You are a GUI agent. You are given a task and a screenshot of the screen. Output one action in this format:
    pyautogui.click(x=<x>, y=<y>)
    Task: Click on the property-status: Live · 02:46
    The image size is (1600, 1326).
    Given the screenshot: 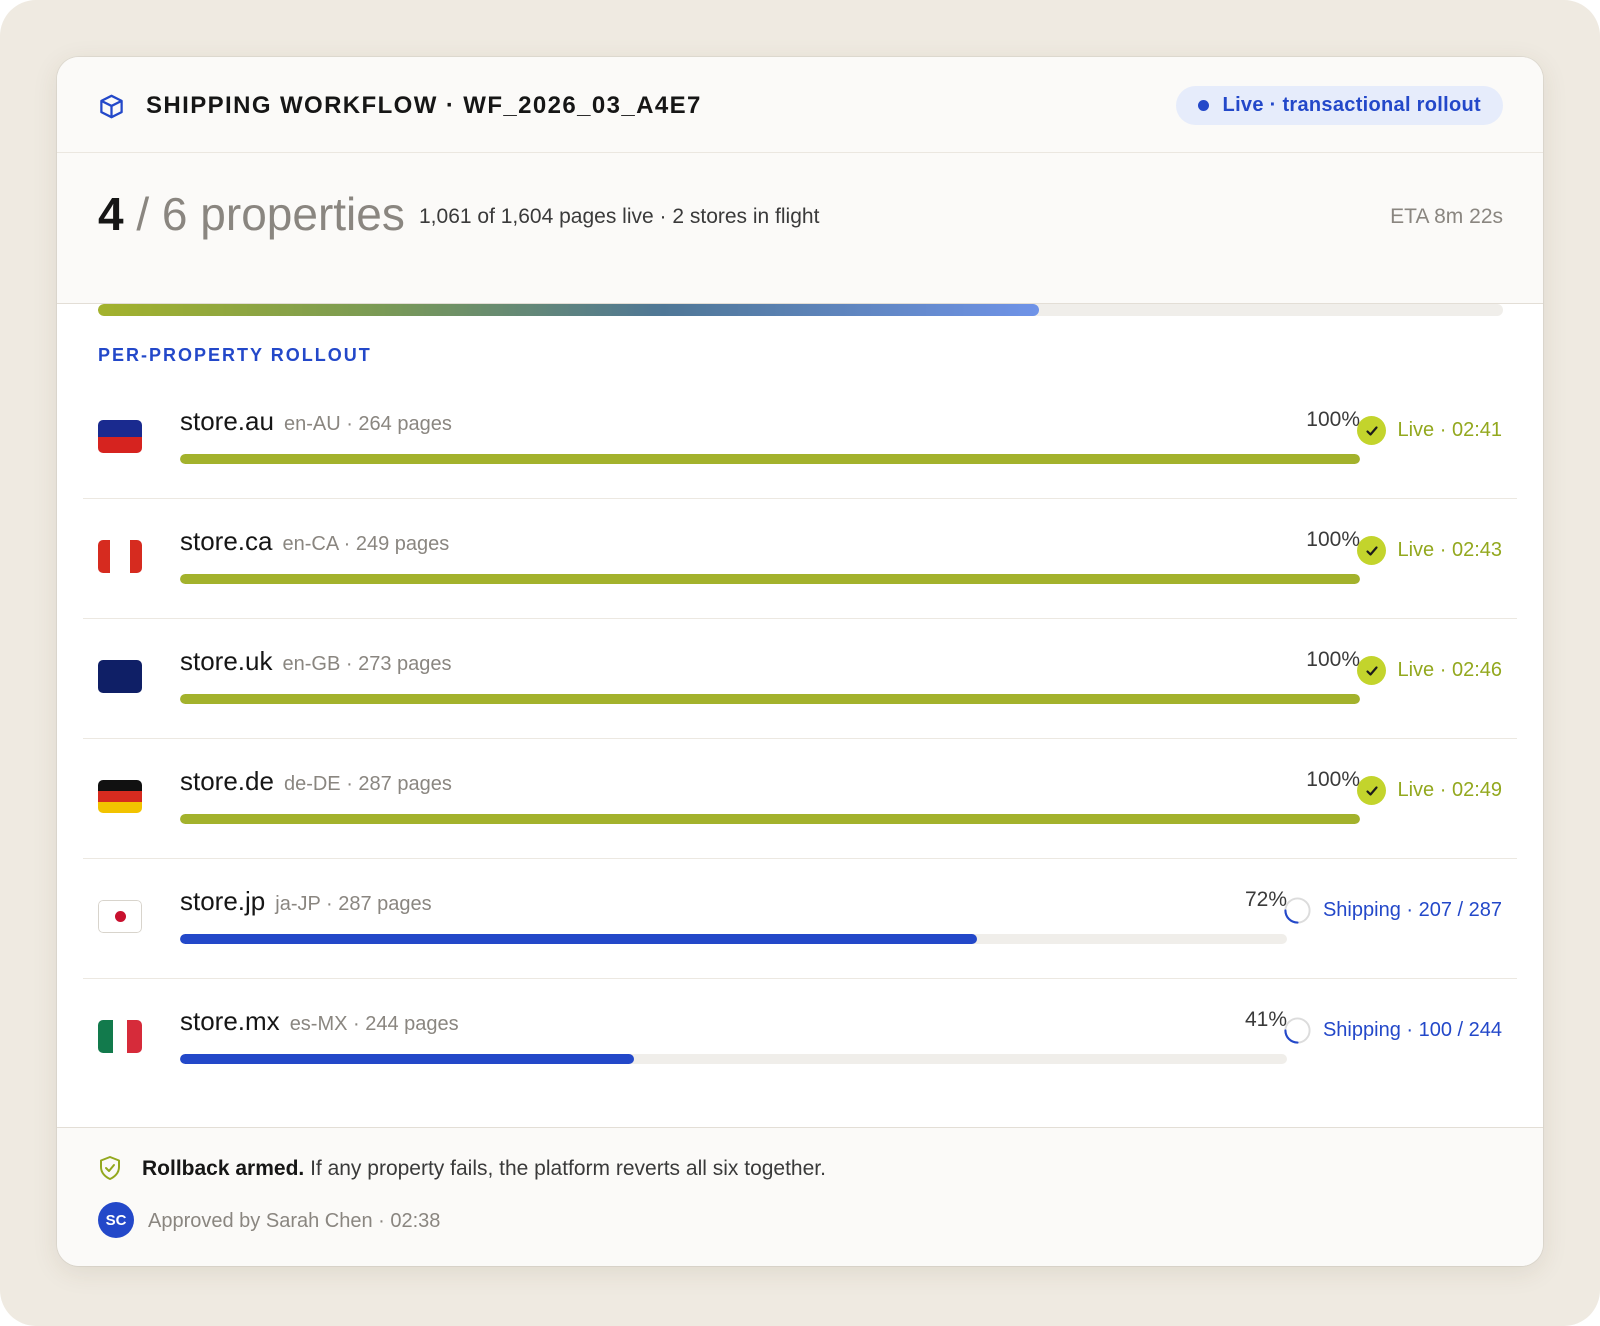 What is the action you would take?
    pyautogui.click(x=1429, y=670)
    